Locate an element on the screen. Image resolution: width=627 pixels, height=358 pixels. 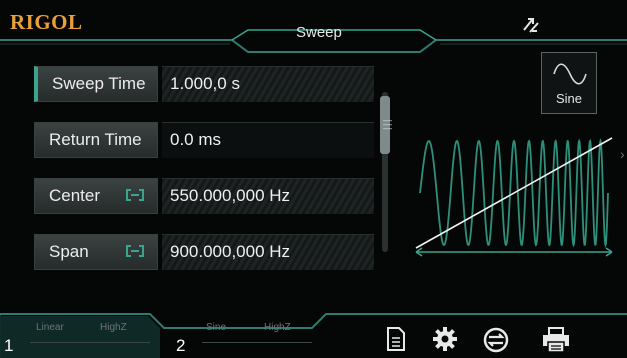
scroll-grip-icon: — — — is located at coordinates (387, 124).